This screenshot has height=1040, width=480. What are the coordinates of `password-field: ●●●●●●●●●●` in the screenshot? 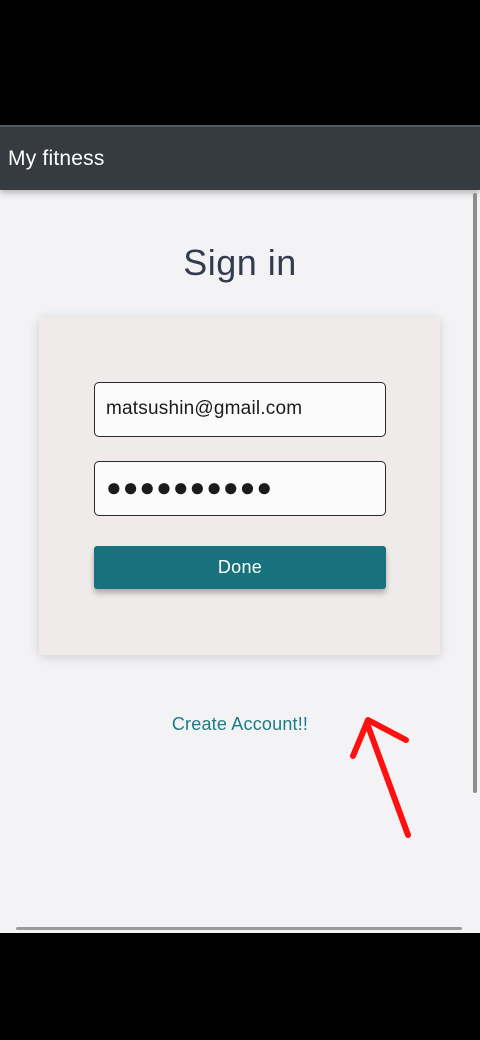 It's located at (240, 488).